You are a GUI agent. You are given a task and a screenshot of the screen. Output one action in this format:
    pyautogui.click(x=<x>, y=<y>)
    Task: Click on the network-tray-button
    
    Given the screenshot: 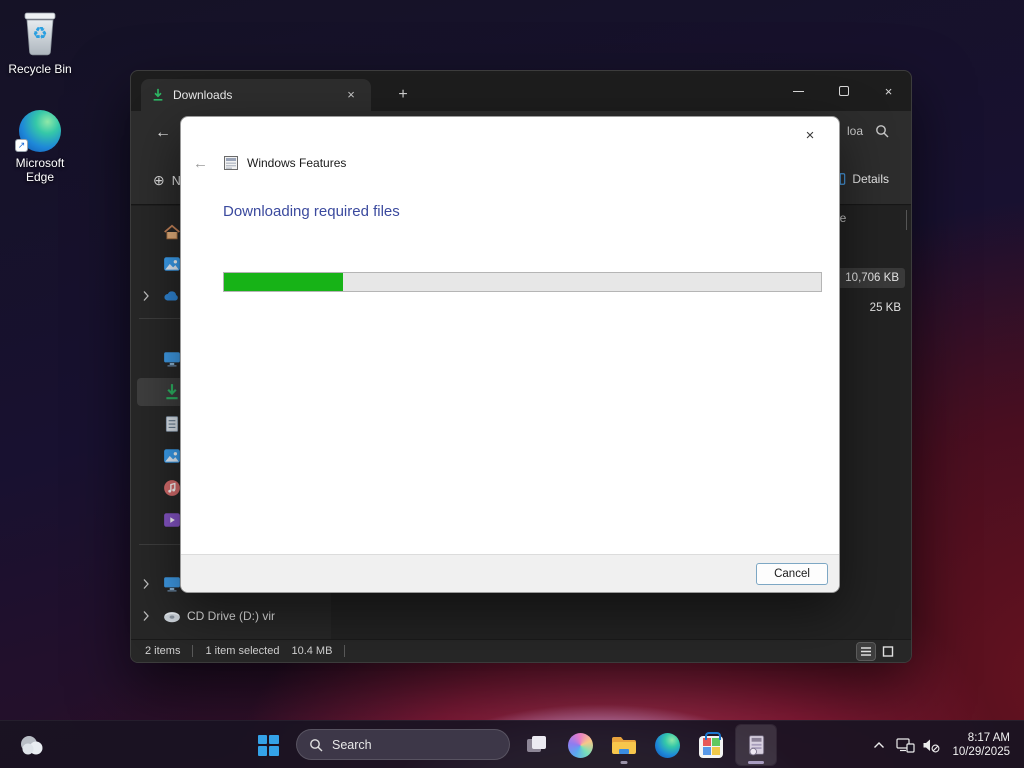 What is the action you would take?
    pyautogui.click(x=905, y=745)
    